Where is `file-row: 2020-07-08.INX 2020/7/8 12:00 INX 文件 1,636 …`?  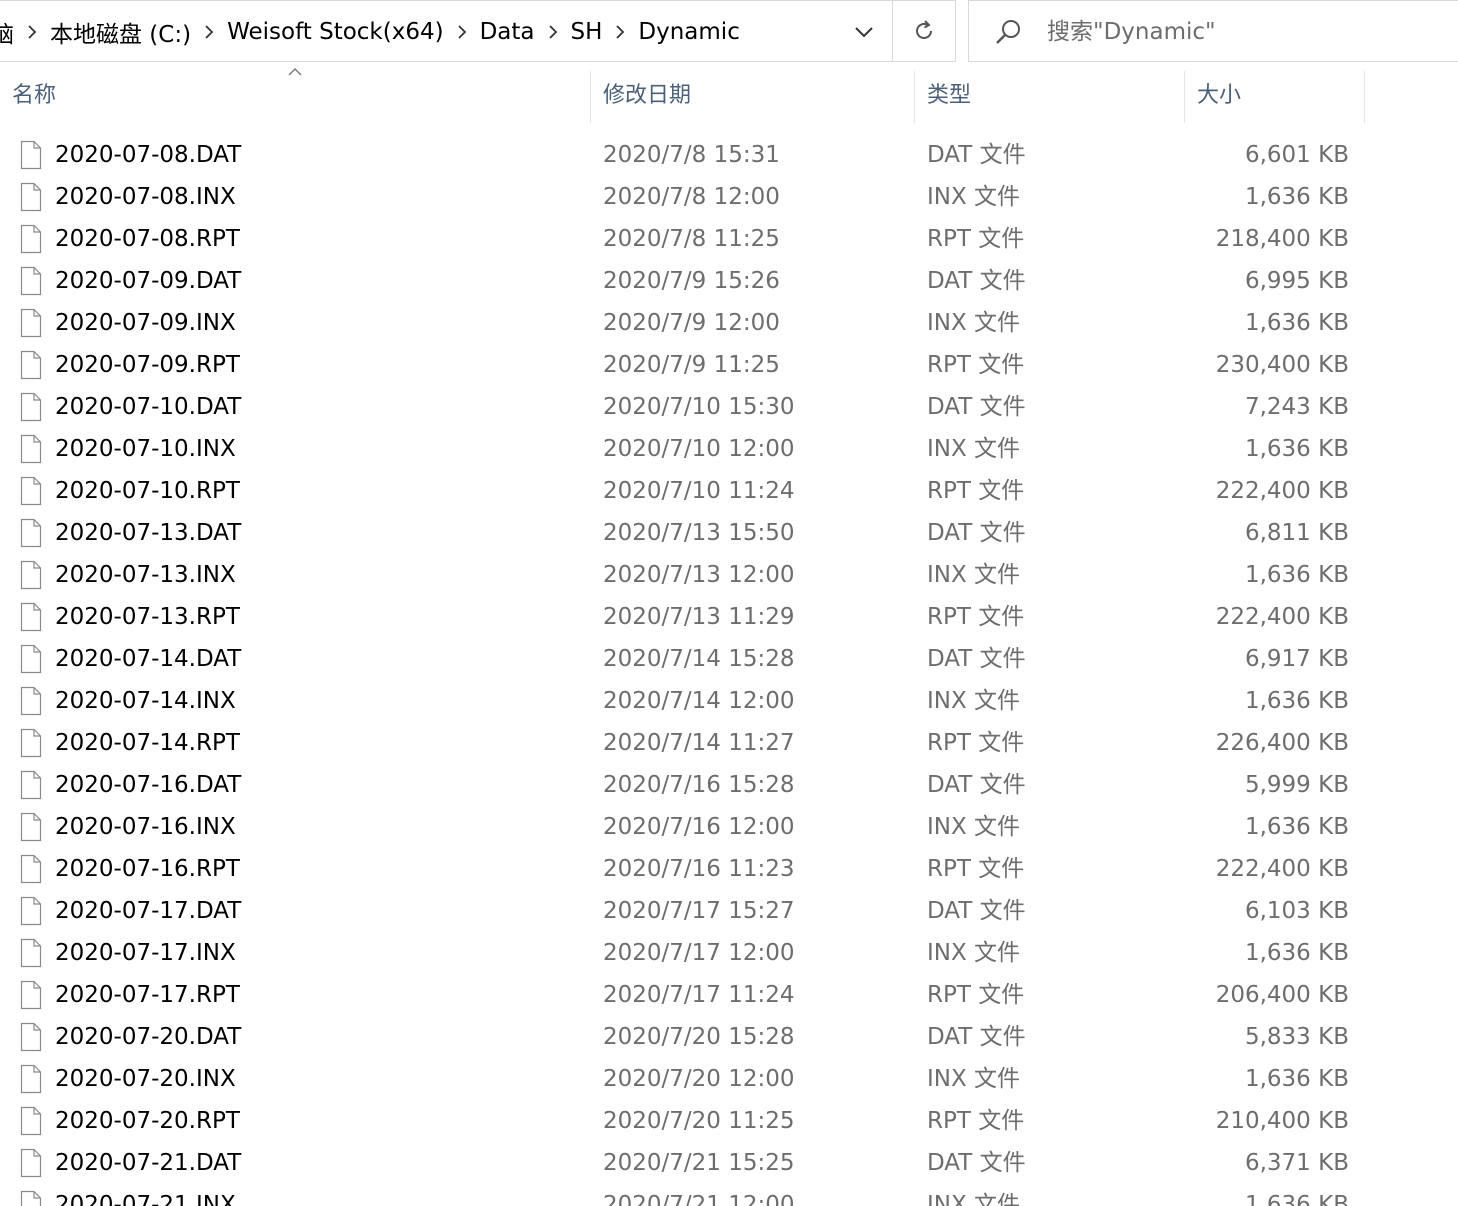
file-row: 2020-07-08.INX 2020/7/8 12:00 INX 文件 1,636 … is located at coordinates (729, 197).